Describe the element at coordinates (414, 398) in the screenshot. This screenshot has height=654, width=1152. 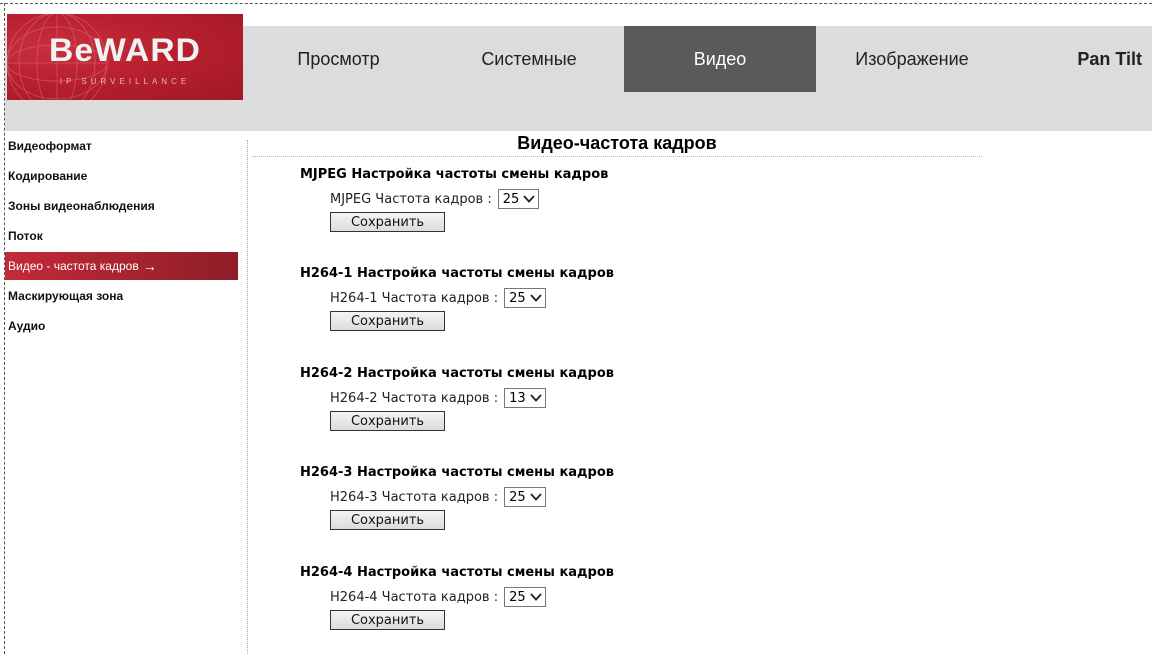
I see `frame-rate-label: H264-2 Частота кадров :` at that location.